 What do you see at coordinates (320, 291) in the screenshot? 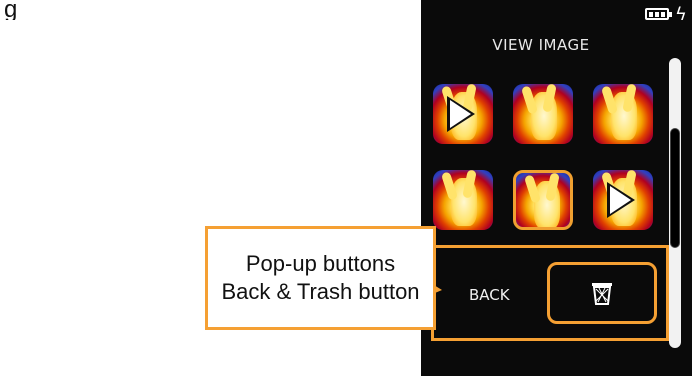
I see `callout-line-2: Back & Trash button` at bounding box center [320, 291].